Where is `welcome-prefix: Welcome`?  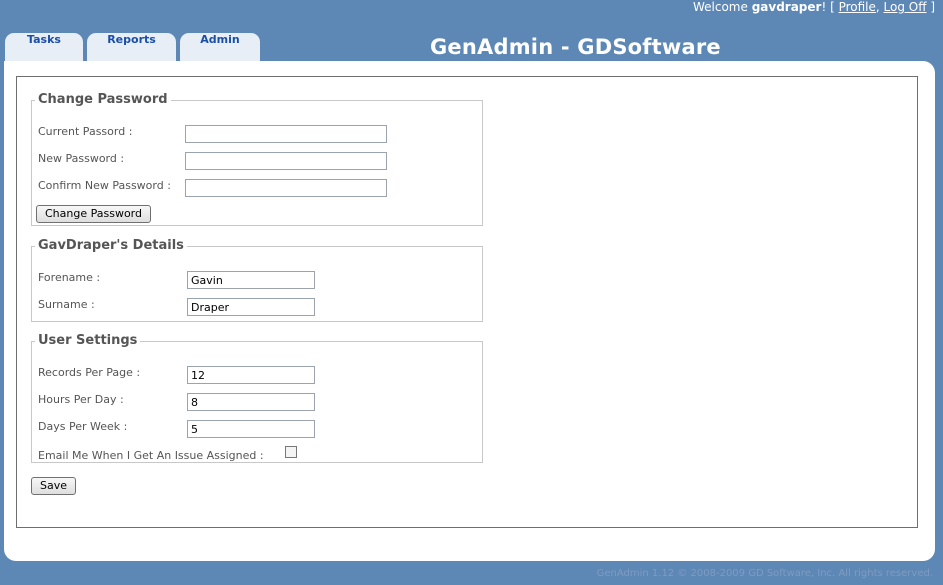 welcome-prefix: Welcome is located at coordinates (722, 7).